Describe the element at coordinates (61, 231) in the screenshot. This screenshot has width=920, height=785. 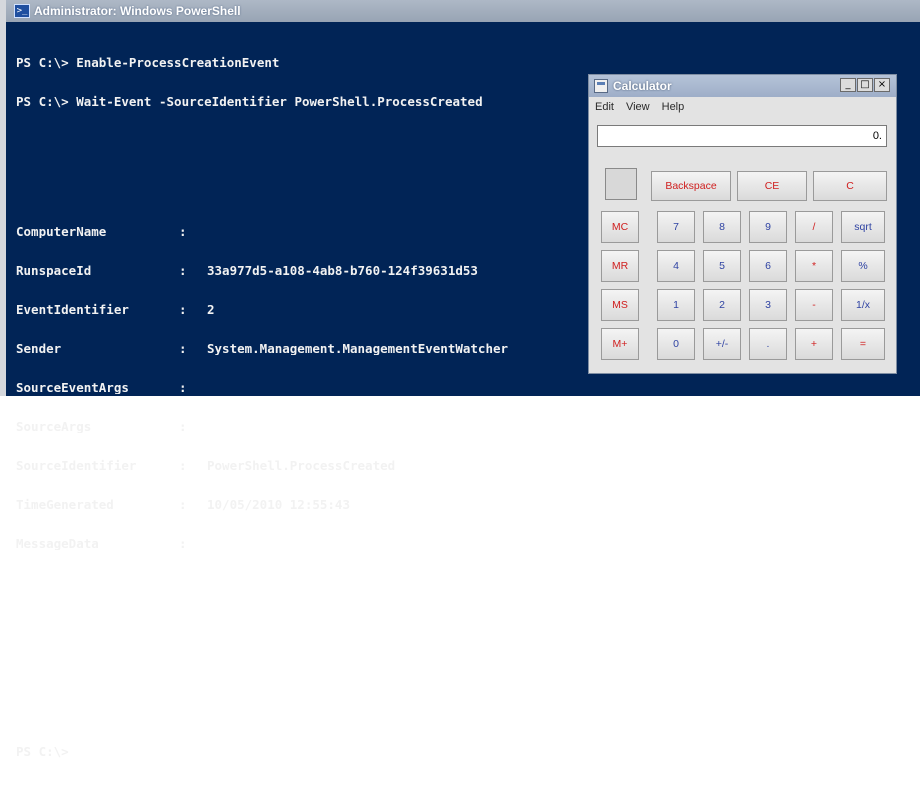
I see `property-name: ComputerName` at that location.